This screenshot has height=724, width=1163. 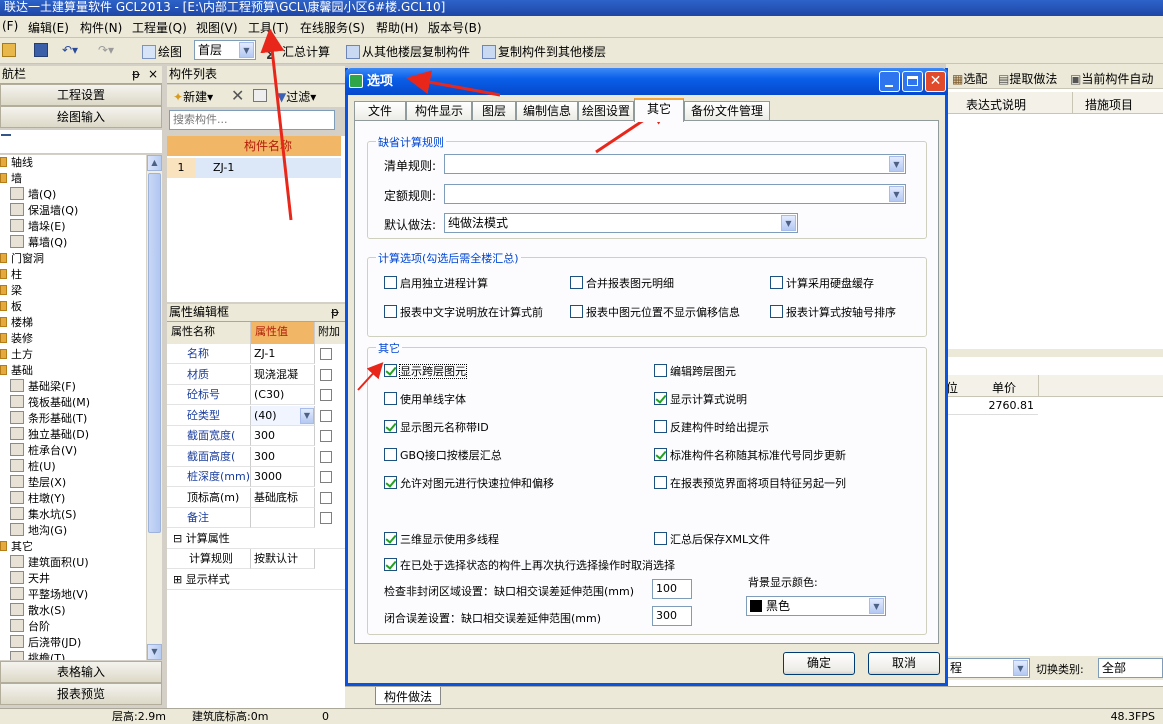 I want to click on delete-icon: ✕, so click(x=237, y=95).